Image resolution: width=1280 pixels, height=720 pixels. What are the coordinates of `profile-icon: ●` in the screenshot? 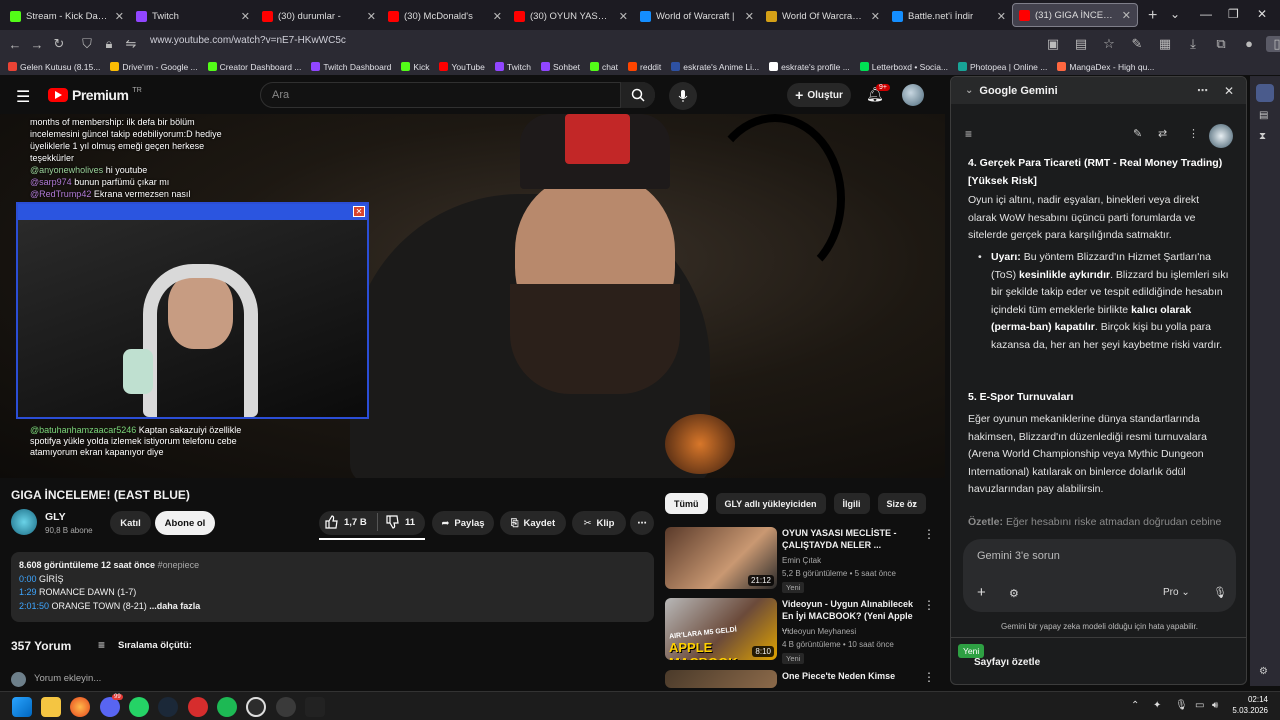 It's located at (1249, 44).